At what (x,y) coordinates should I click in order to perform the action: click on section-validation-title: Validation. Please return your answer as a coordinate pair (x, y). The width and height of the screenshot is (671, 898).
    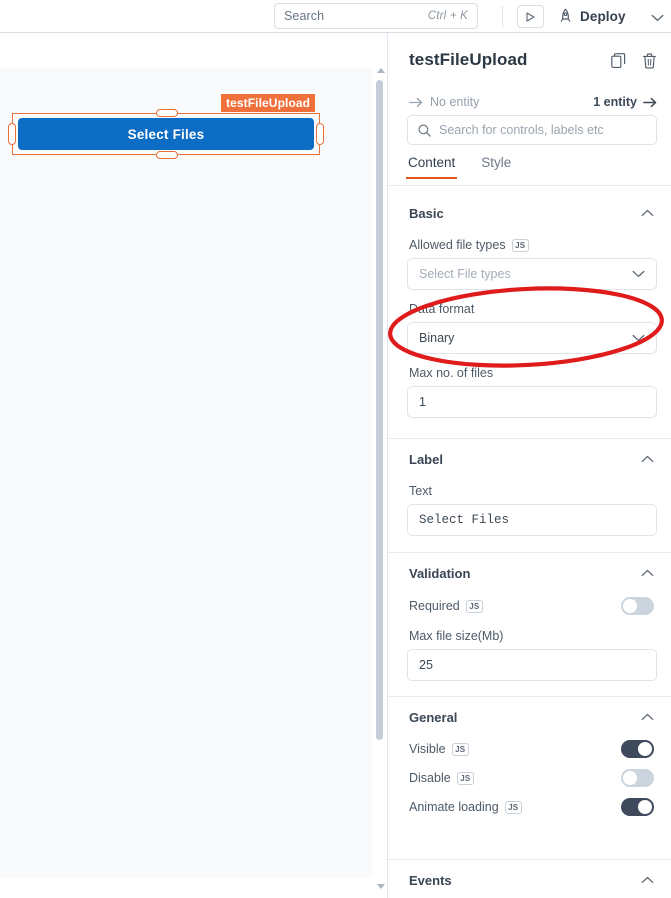
    Looking at the image, I should click on (440, 573).